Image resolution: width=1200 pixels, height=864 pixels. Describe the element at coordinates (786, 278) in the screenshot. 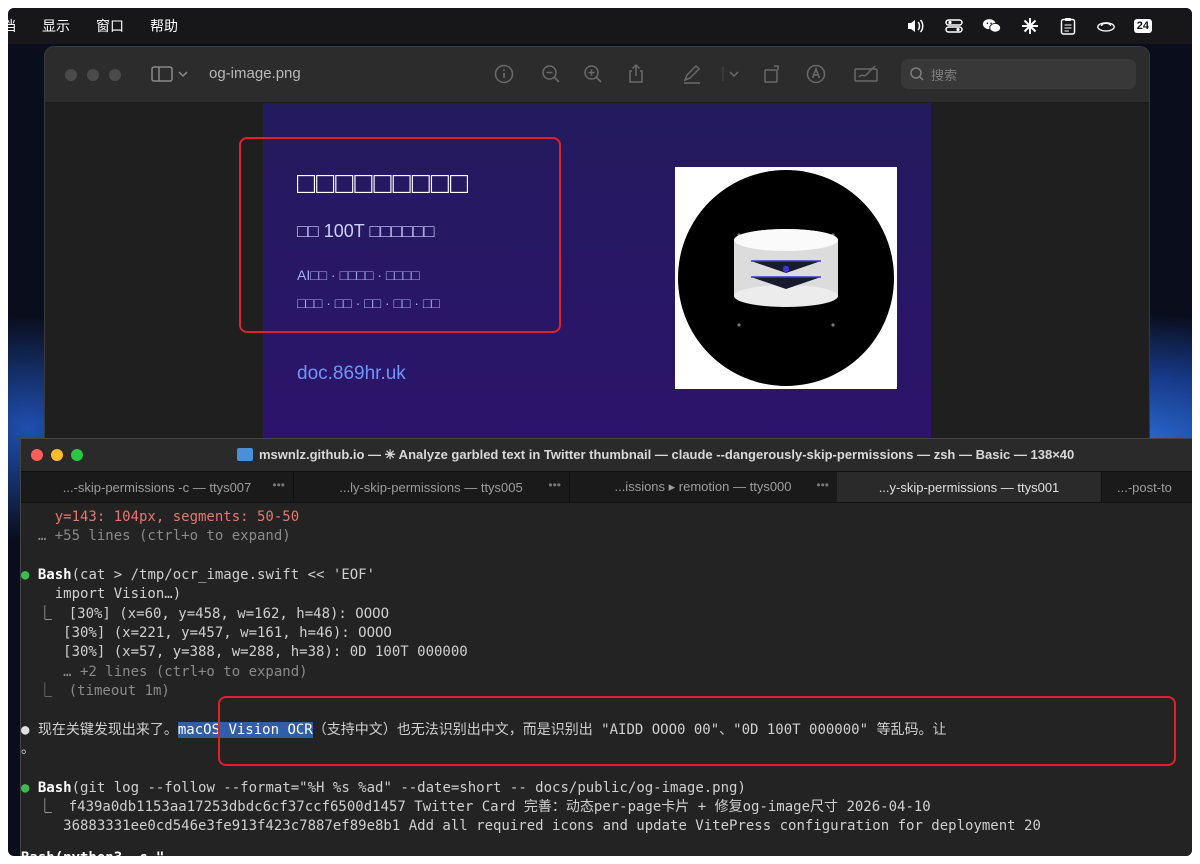

I see `database-logo-icon` at that location.